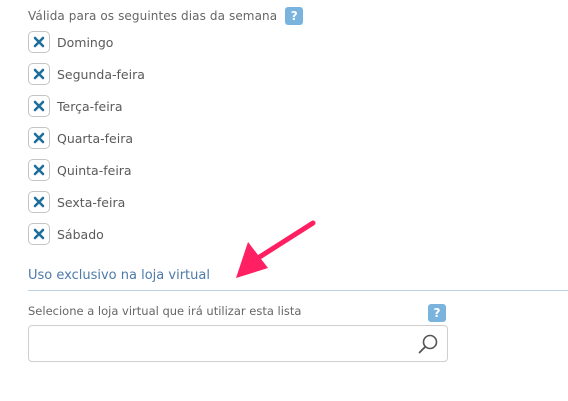  I want to click on checkbox-domingo, so click(39, 42).